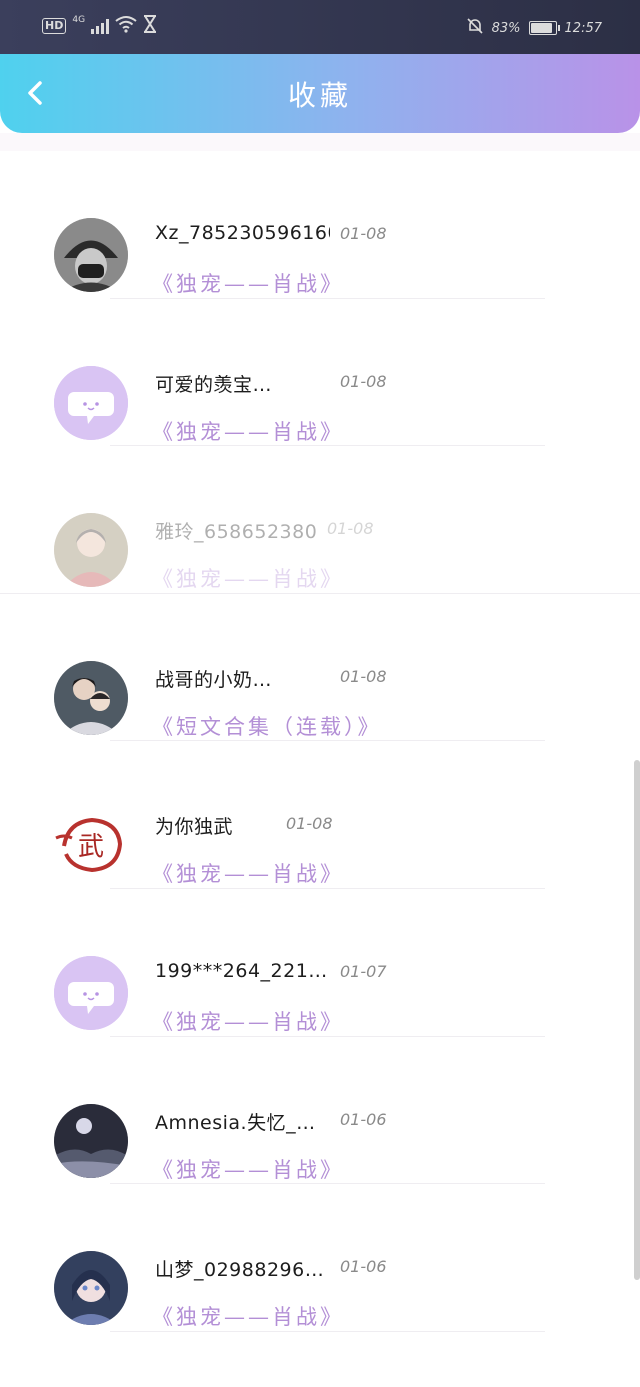  I want to click on nickname: 雅玲_658652380, so click(236, 532).